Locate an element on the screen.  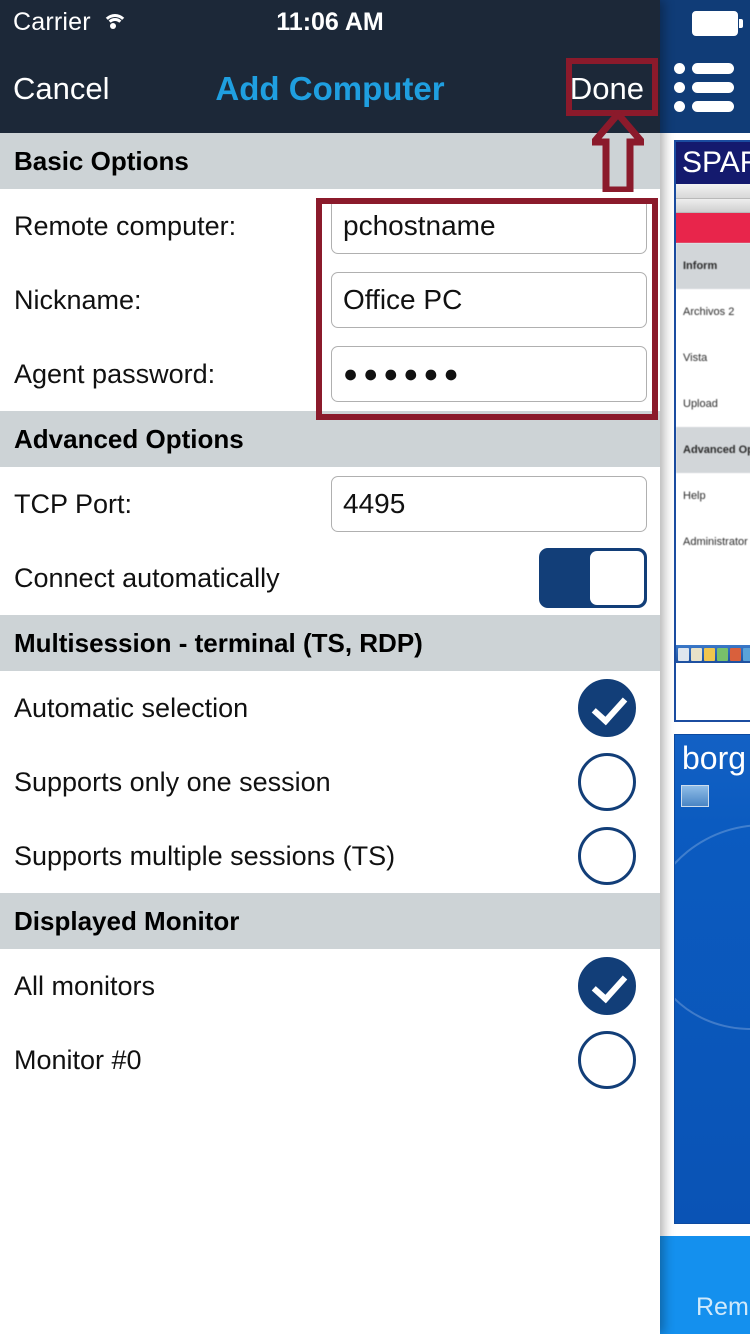
spar-taskbar is located at coordinates (713, 654).